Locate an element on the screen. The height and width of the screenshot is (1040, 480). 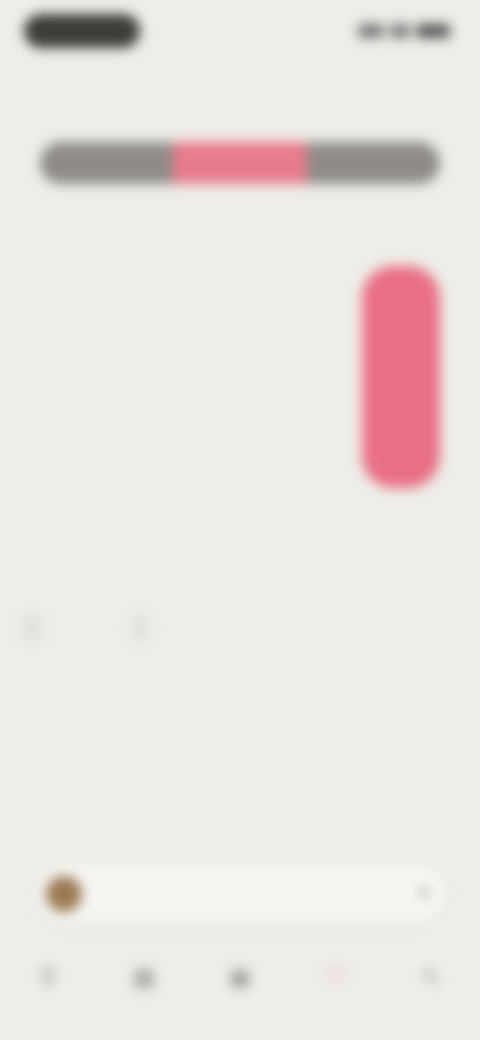
tab-profile: ⚲ is located at coordinates (48, 980).